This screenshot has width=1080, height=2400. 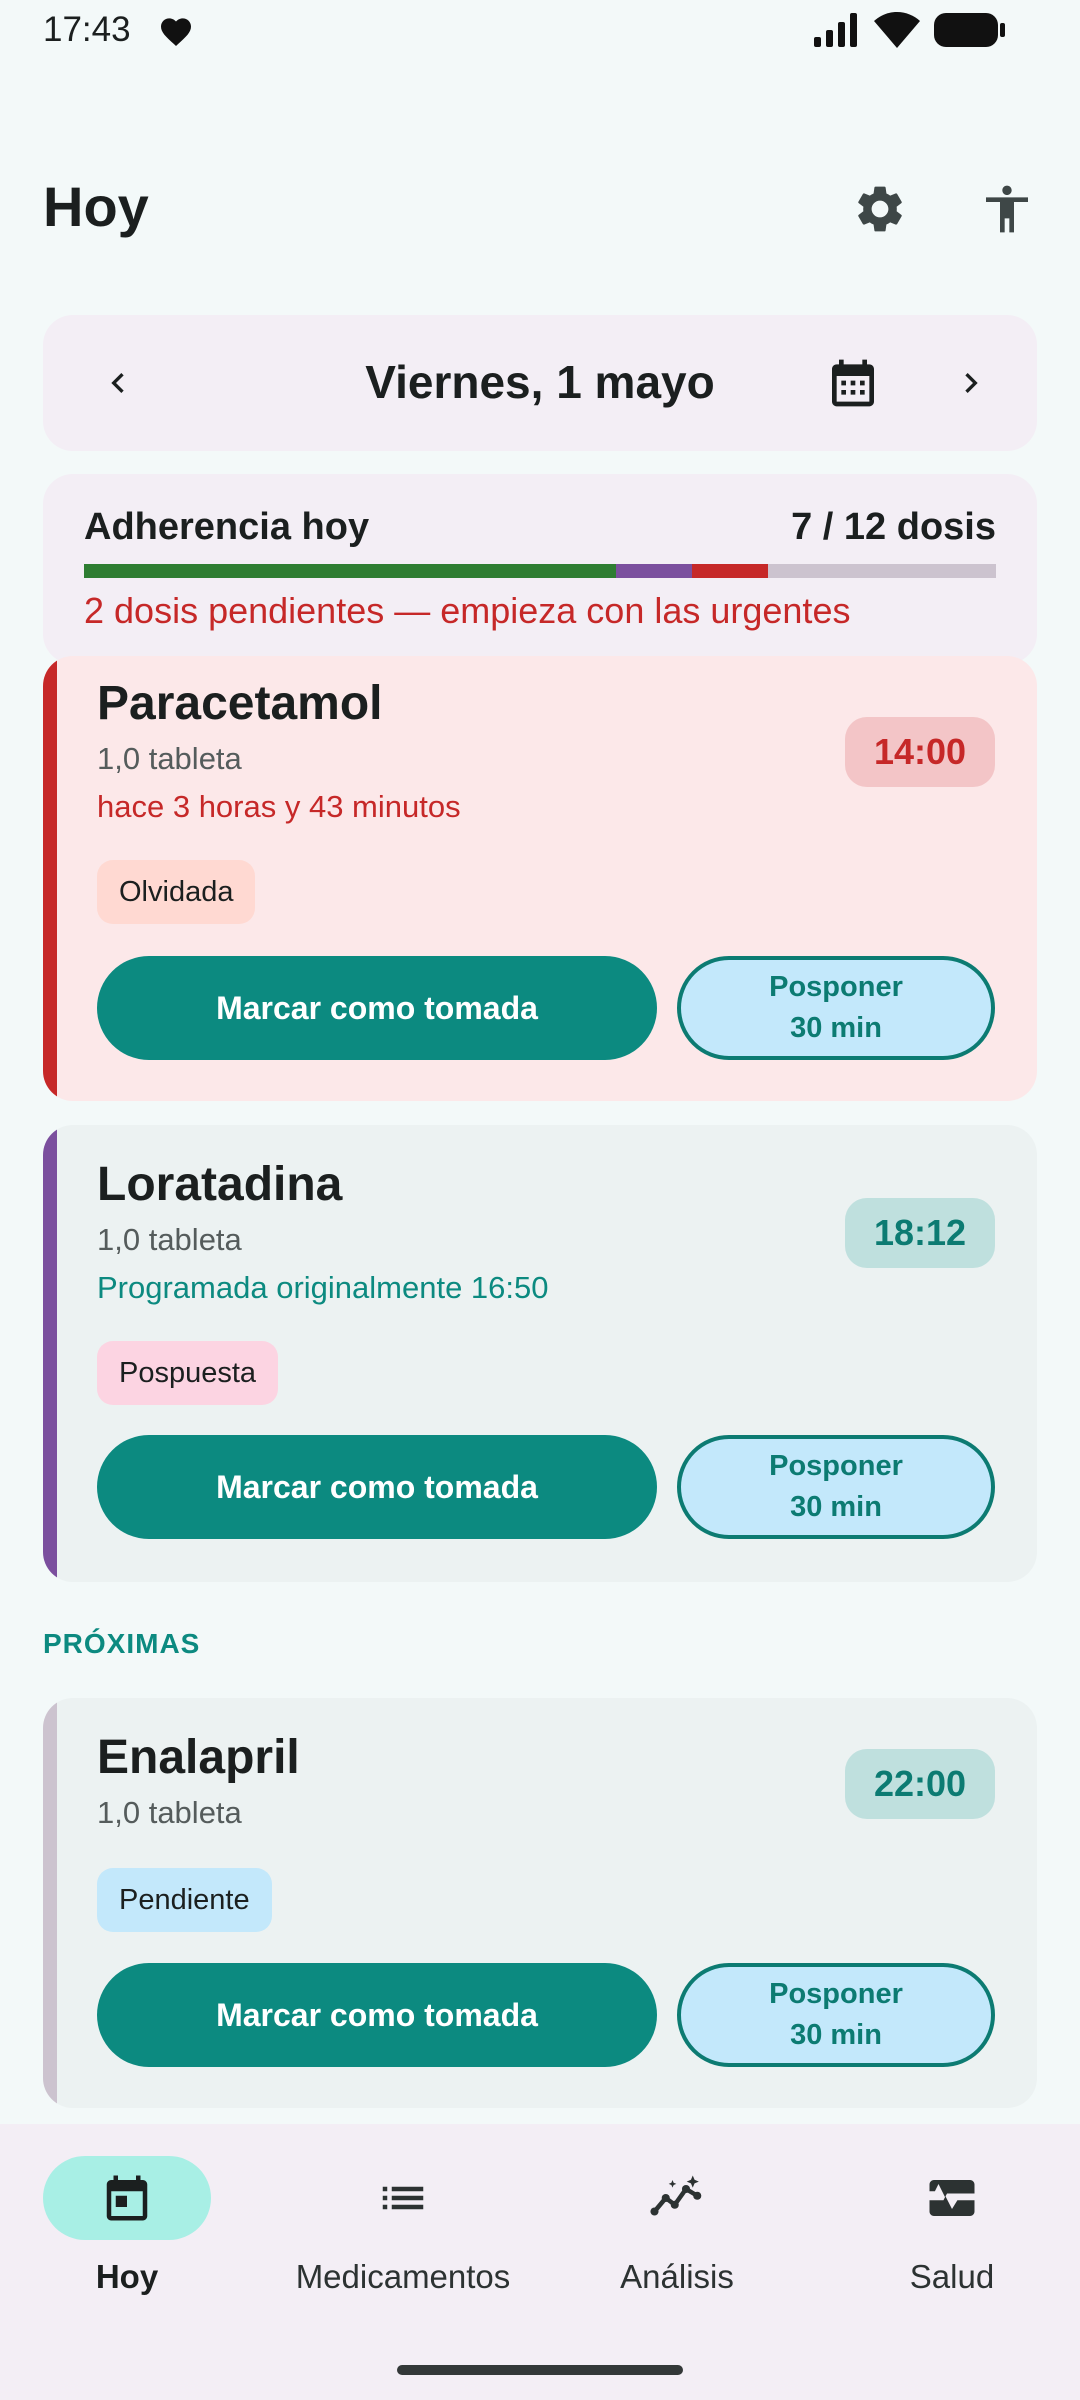 I want to click on medication-name: Loratadina, so click(x=220, y=1184).